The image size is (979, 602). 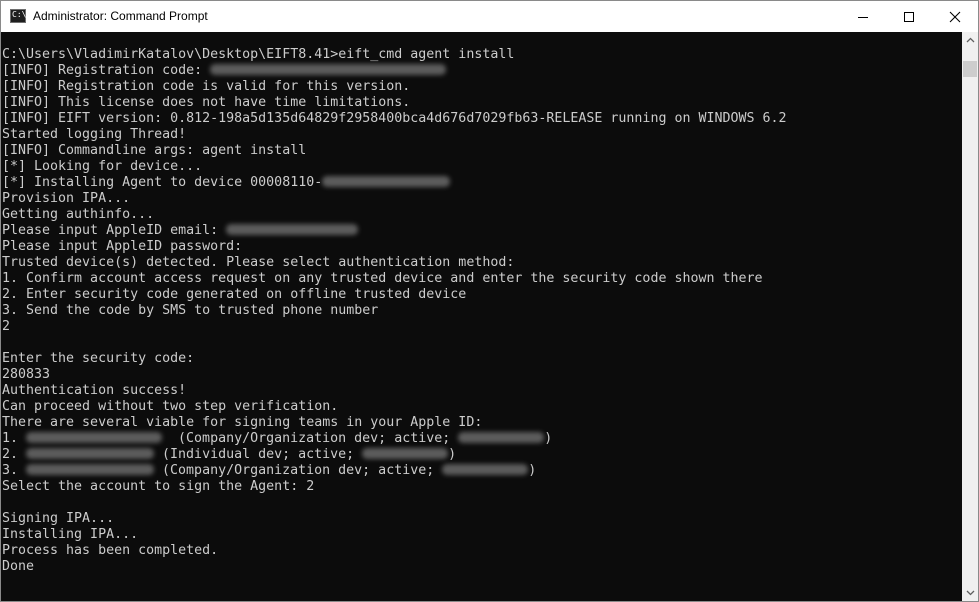 What do you see at coordinates (394, 551) in the screenshot?
I see `terminal-line: Process has been completed.` at bounding box center [394, 551].